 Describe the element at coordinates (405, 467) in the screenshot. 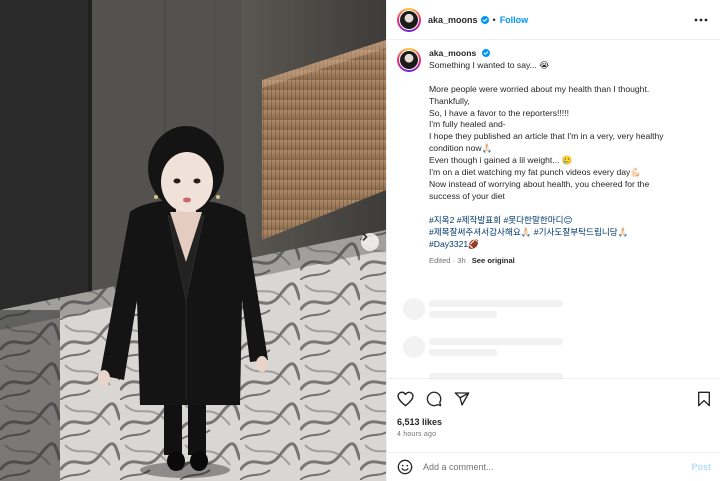

I see `emoji-icon` at that location.